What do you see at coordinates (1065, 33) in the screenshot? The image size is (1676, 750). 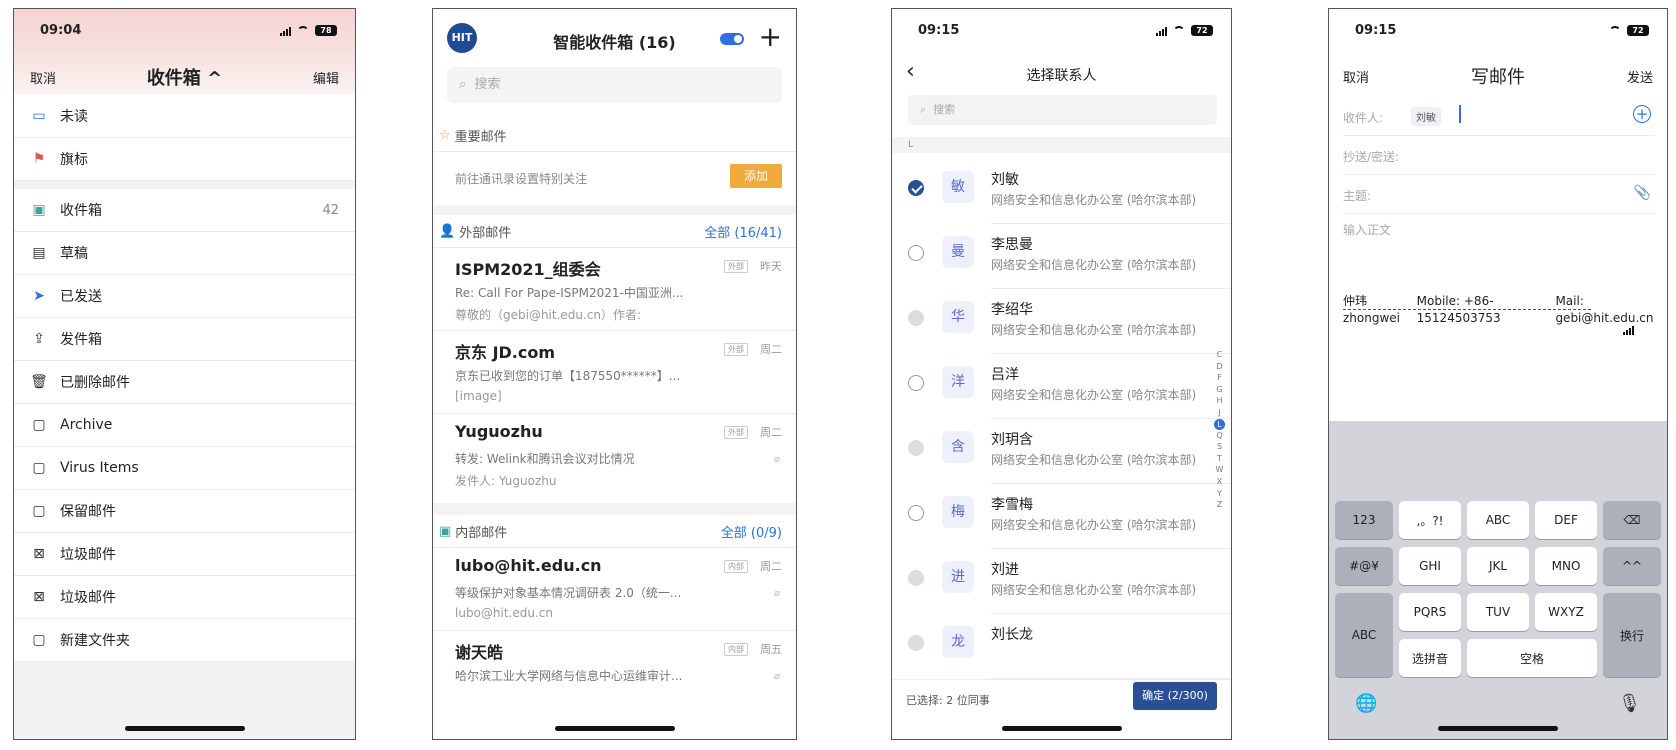 I see `status-bar: 09:15 72` at bounding box center [1065, 33].